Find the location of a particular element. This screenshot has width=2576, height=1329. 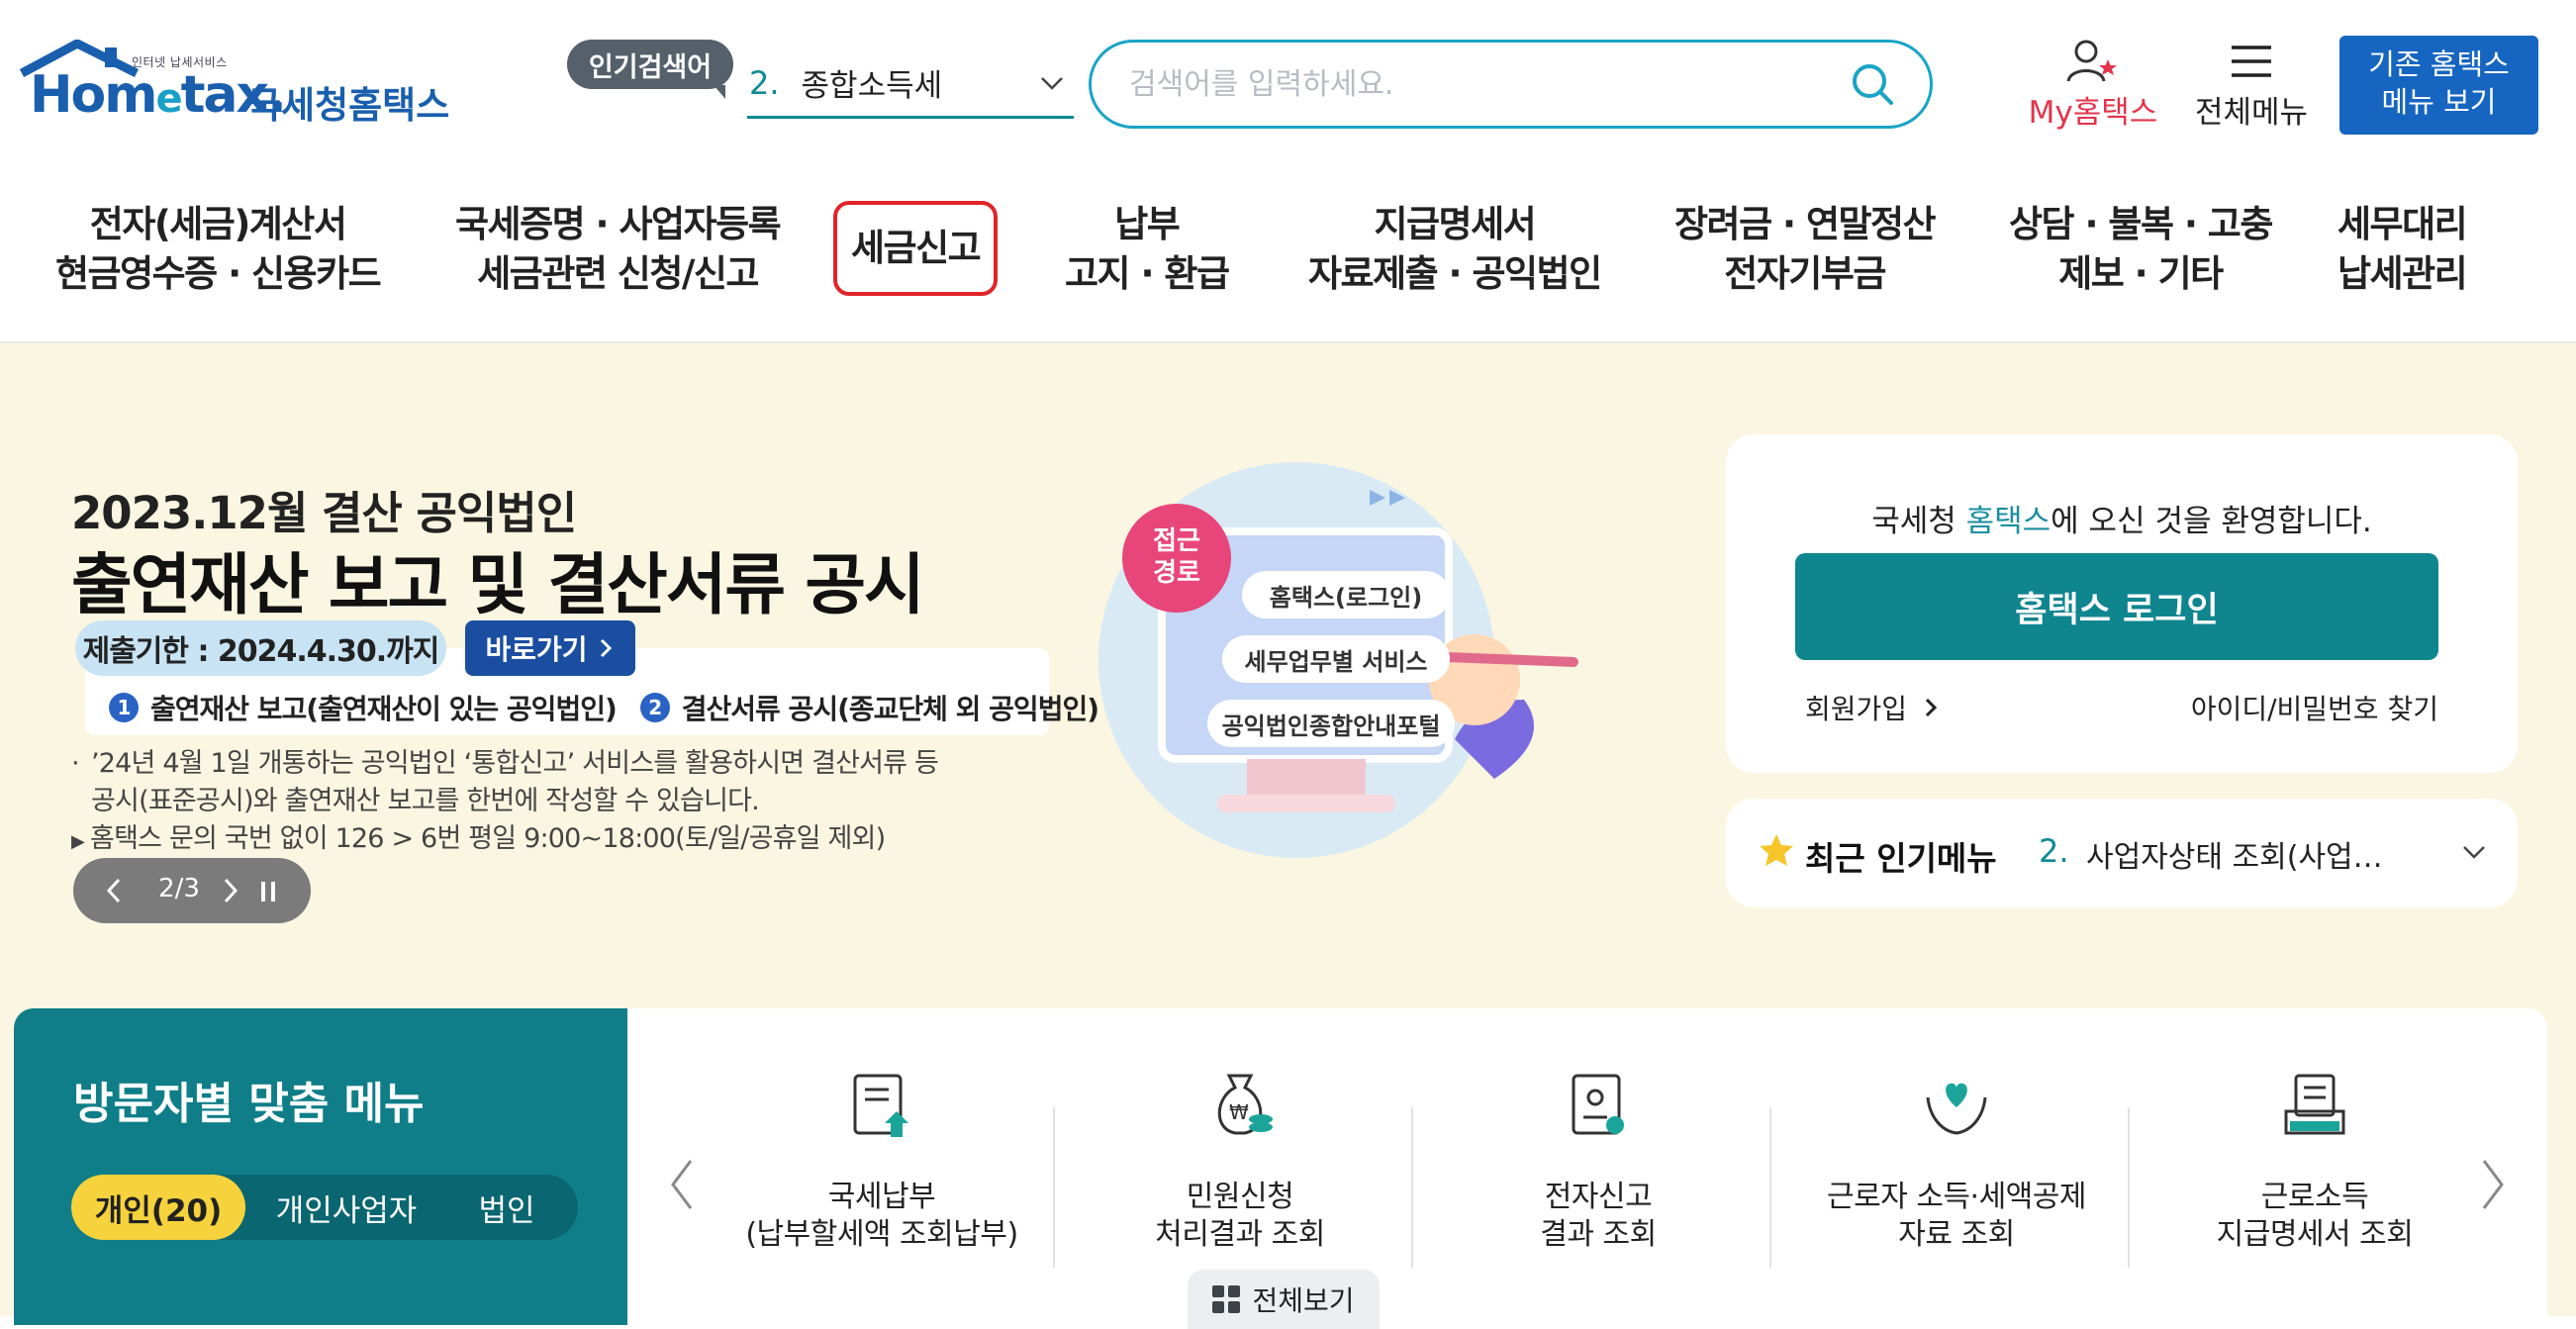

won-bag-icon: ₩ is located at coordinates (1245, 1104).